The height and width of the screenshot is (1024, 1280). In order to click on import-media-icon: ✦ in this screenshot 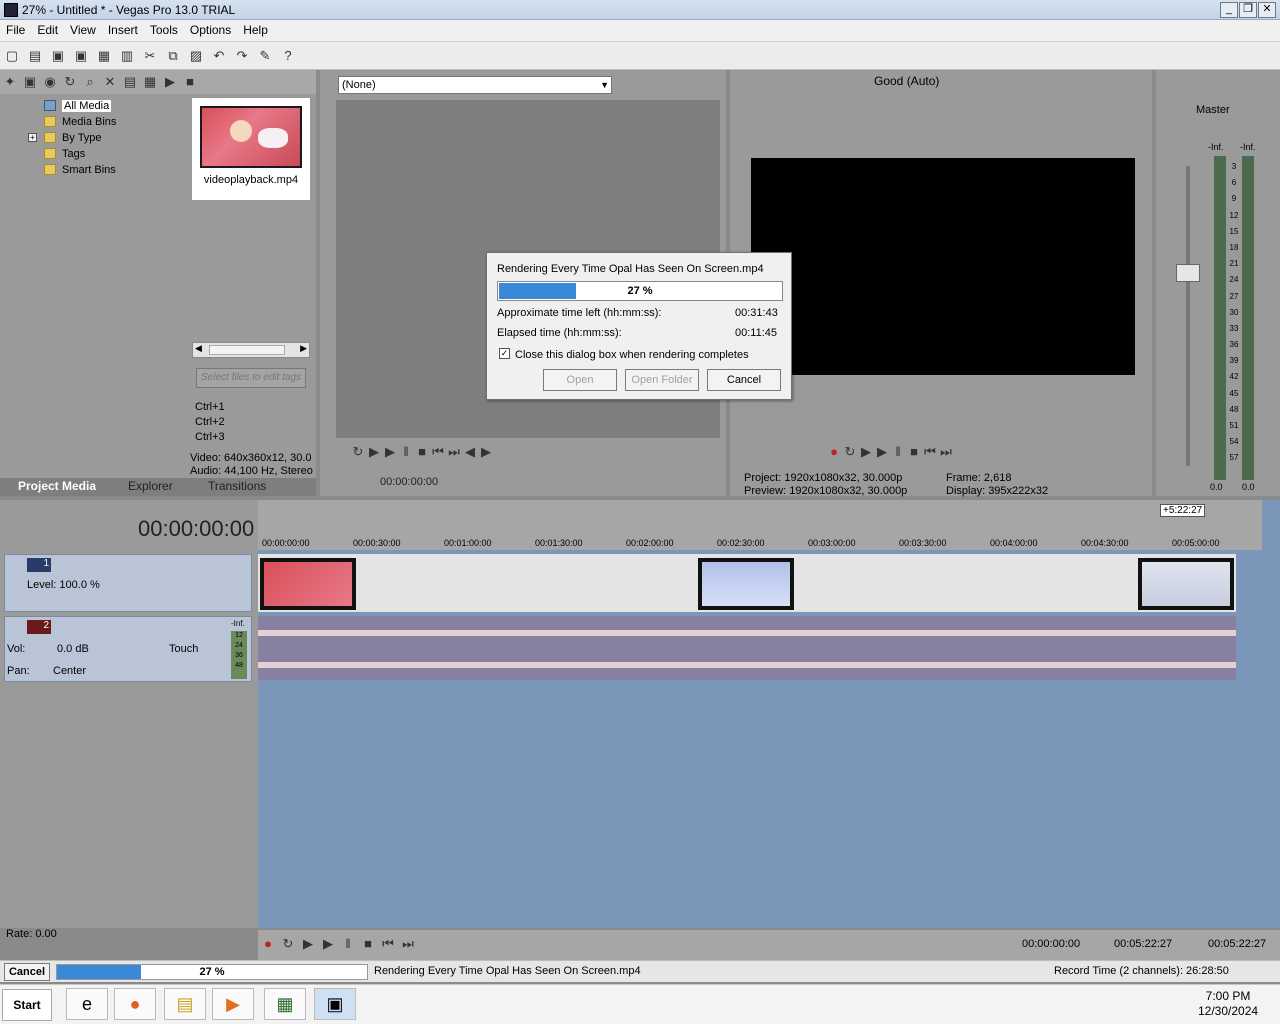, I will do `click(10, 82)`.